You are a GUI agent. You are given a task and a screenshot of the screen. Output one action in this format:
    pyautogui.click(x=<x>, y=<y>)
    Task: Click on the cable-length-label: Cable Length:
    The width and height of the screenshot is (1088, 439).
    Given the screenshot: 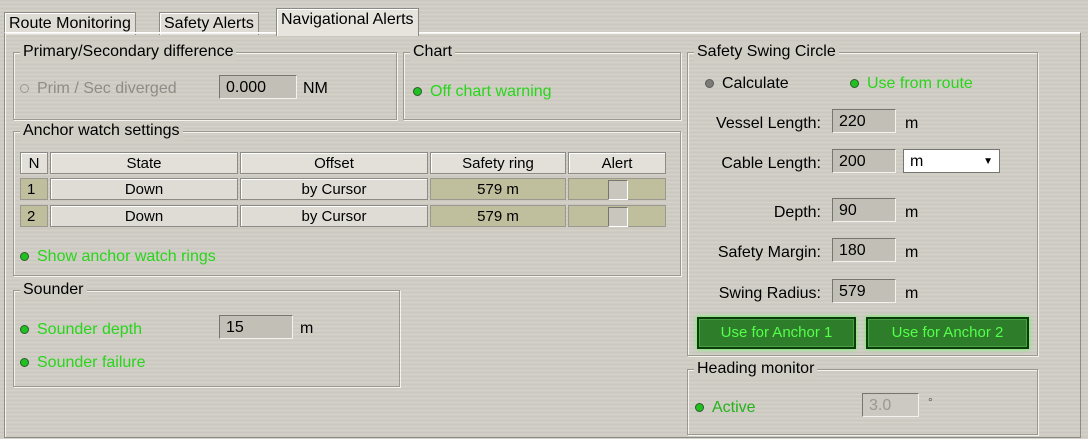 What is the action you would take?
    pyautogui.click(x=771, y=163)
    